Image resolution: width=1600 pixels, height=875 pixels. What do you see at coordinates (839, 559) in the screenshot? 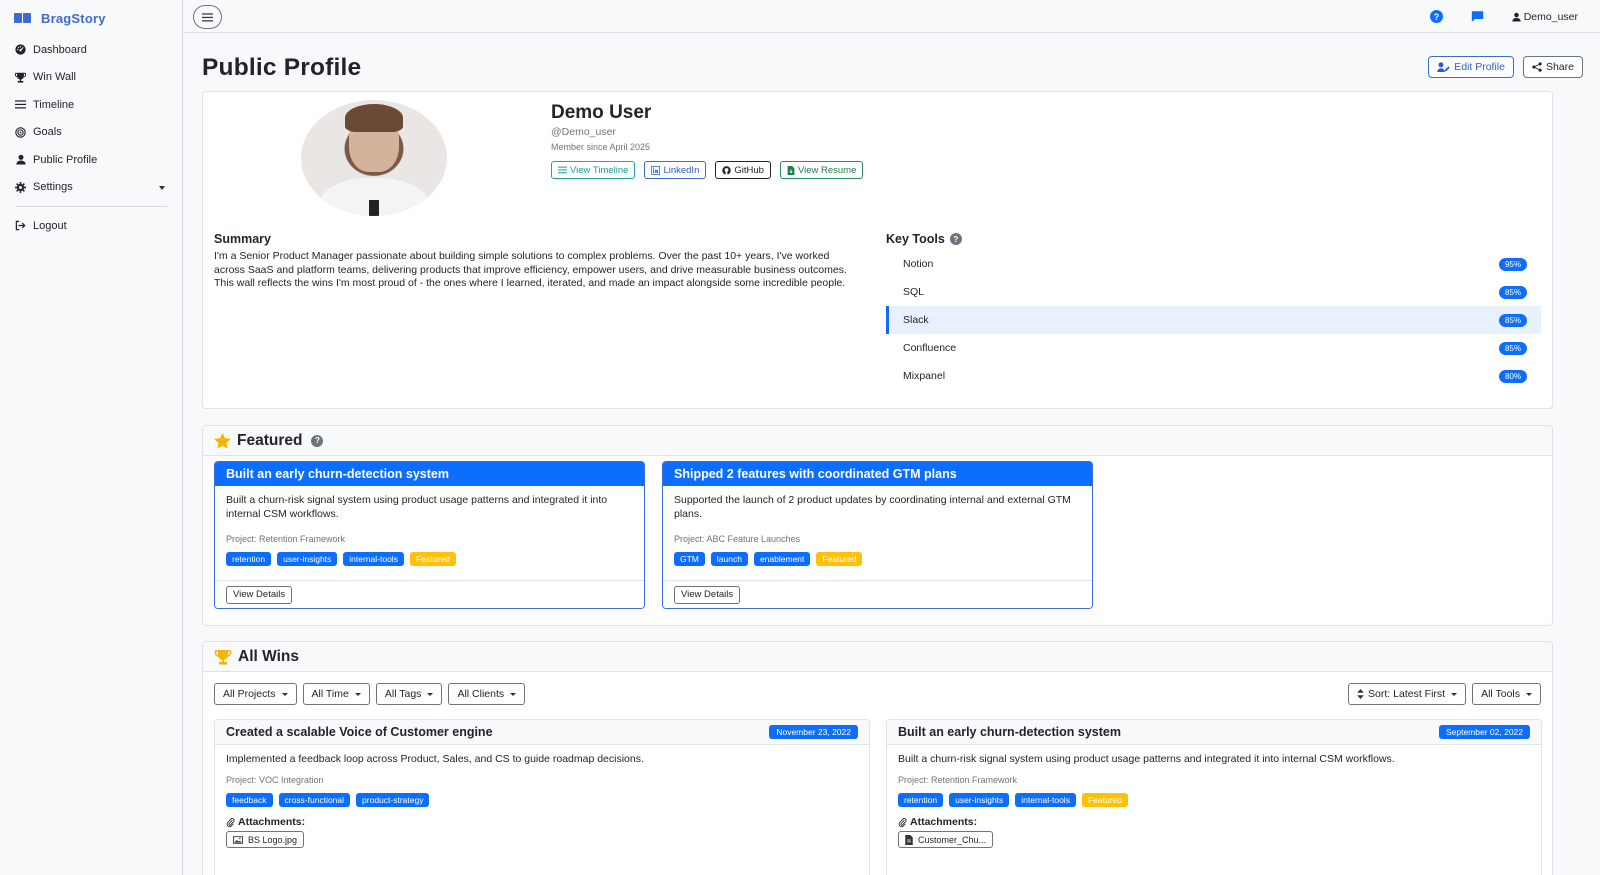
I see `featured-badge: Featured` at bounding box center [839, 559].